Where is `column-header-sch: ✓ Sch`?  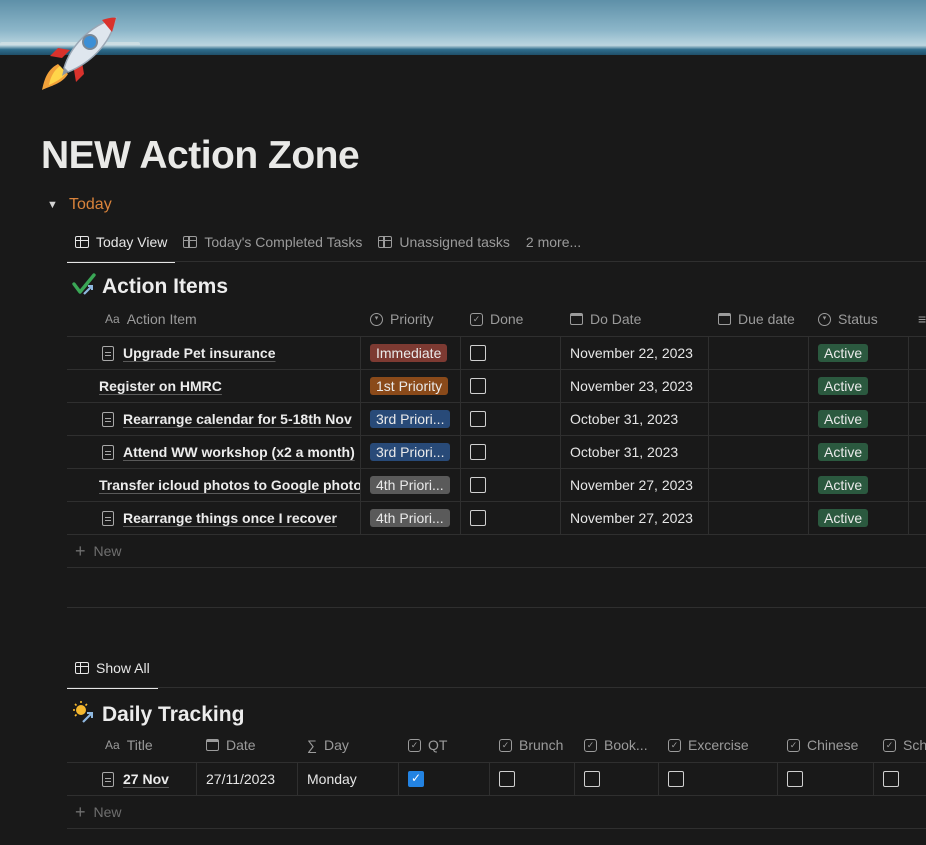
column-header-sch: ✓ Sch is located at coordinates (900, 745).